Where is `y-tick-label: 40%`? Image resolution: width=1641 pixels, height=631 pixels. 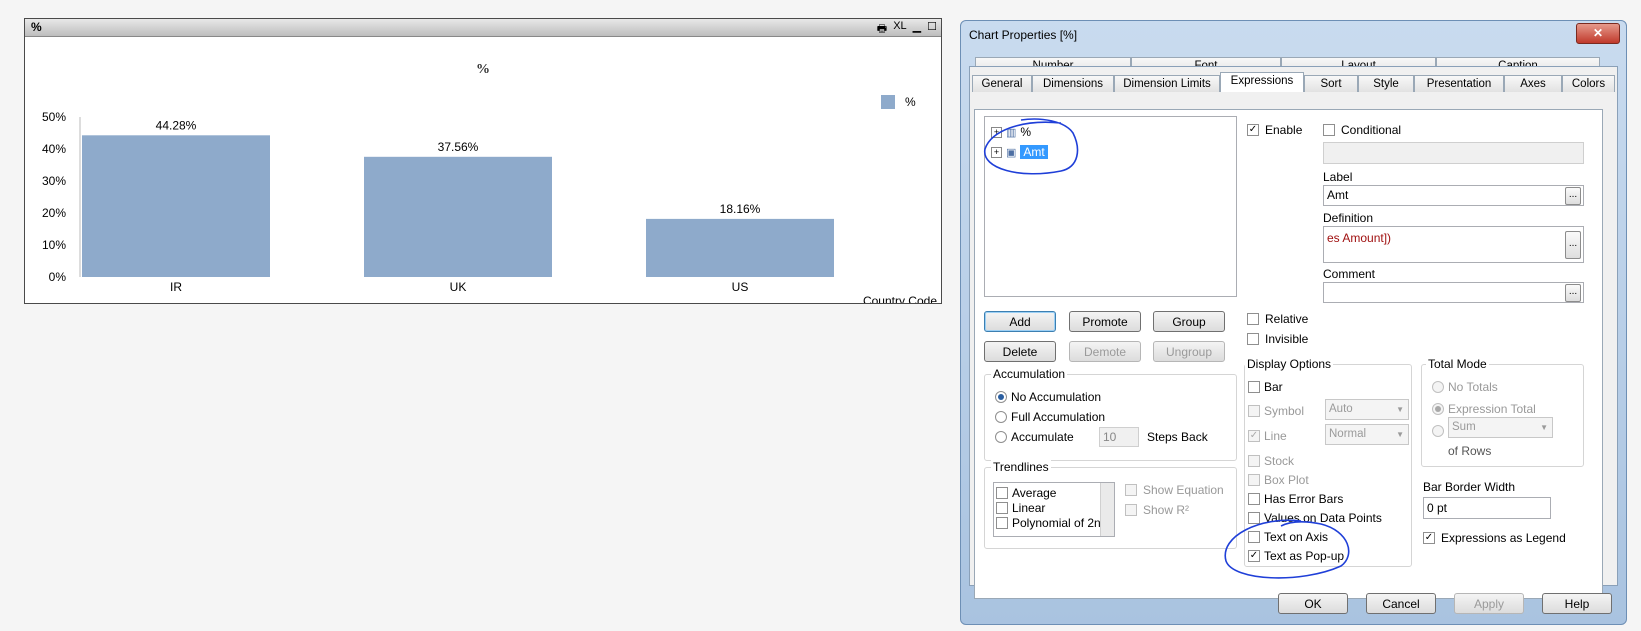 y-tick-label: 40% is located at coordinates (54, 149).